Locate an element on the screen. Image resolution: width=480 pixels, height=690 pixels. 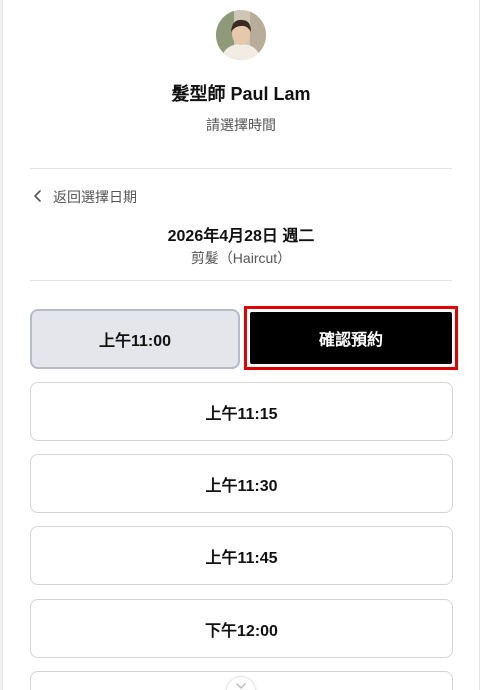
time-slot: 上午11:30 is located at coordinates (241, 483).